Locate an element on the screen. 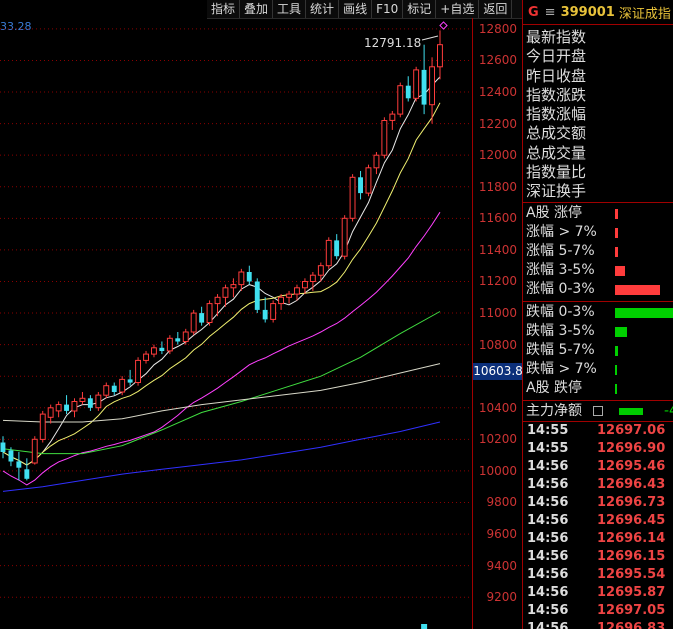  stat-label: 深证换手 is located at coordinates (556, 191).